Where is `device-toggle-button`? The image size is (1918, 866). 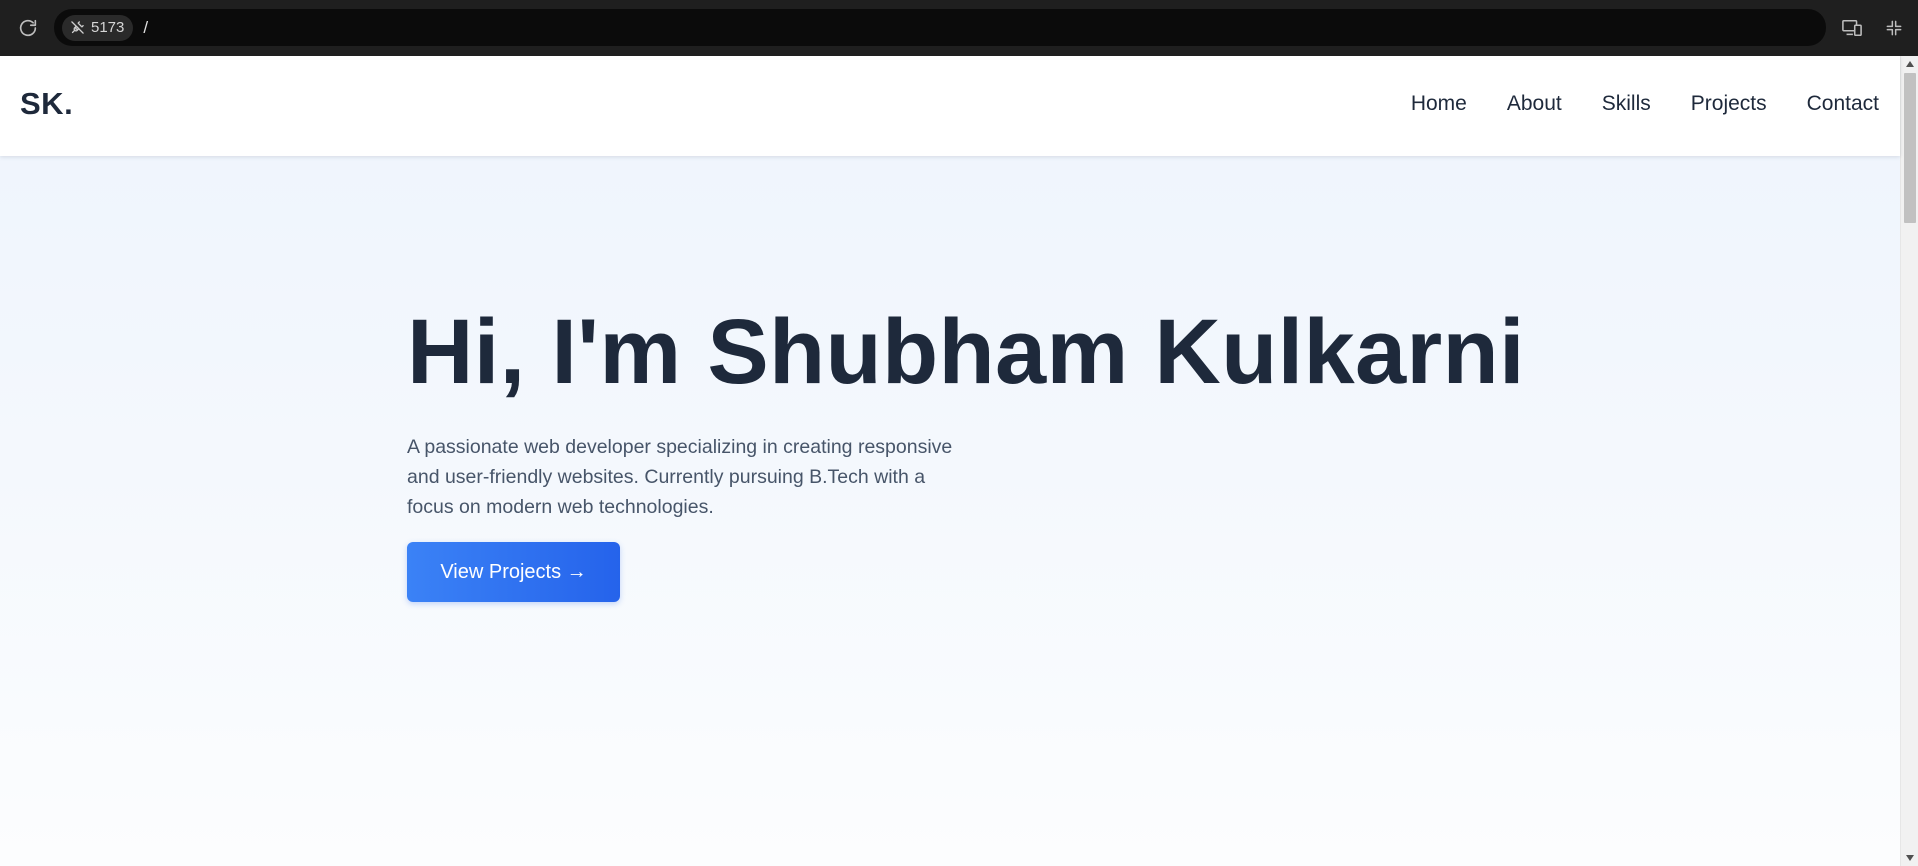 device-toggle-button is located at coordinates (1852, 28).